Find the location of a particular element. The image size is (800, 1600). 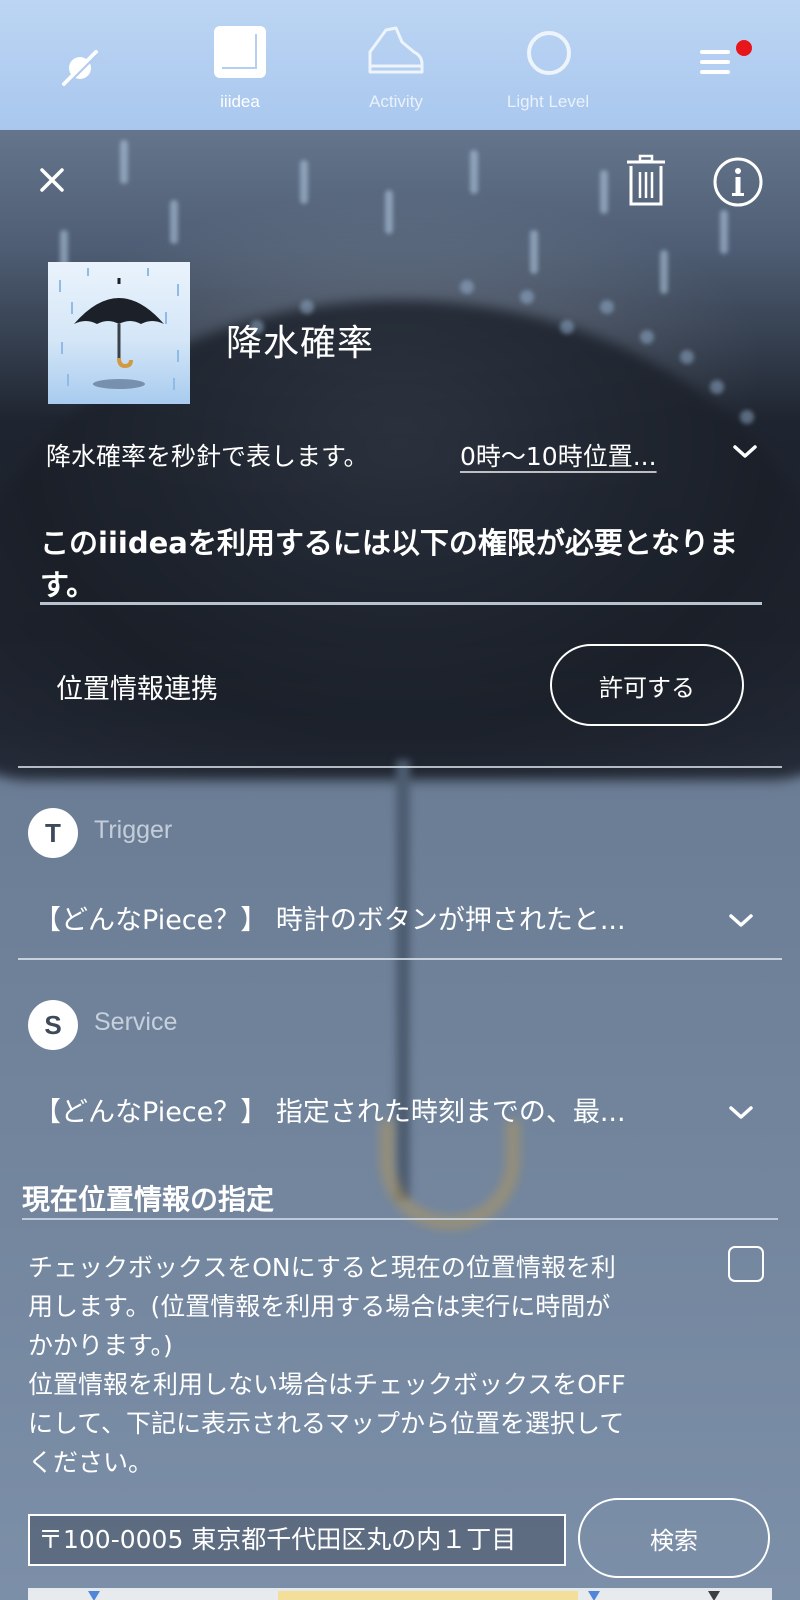

shoe-icon is located at coordinates (396, 50).